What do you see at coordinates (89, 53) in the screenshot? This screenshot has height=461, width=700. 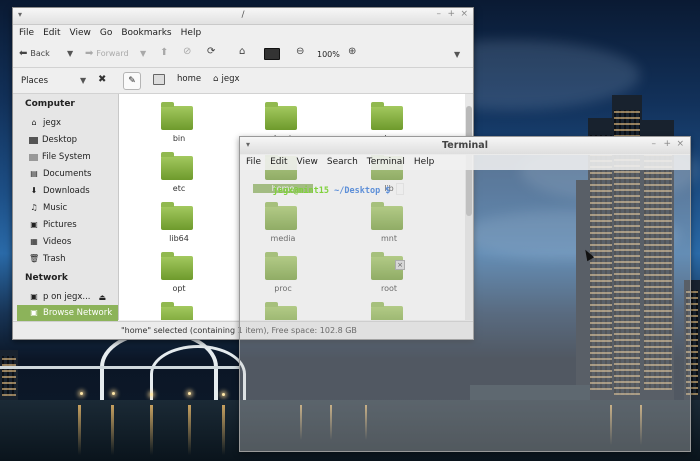 I see `forward-arrow-icon: ➡` at bounding box center [89, 53].